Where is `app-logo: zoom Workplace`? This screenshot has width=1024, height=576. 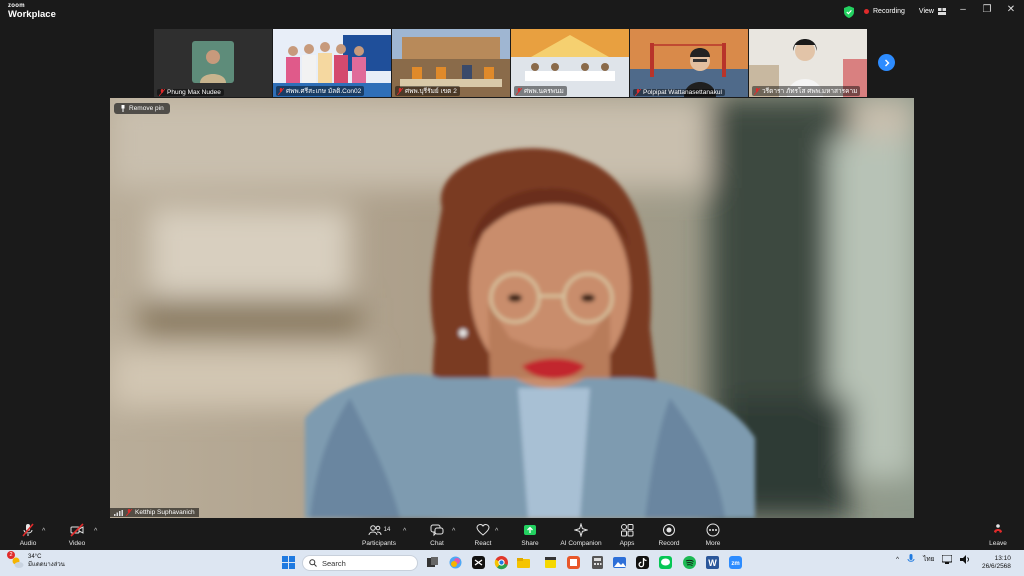
app-logo: zoom Workplace is located at coordinates (32, 11).